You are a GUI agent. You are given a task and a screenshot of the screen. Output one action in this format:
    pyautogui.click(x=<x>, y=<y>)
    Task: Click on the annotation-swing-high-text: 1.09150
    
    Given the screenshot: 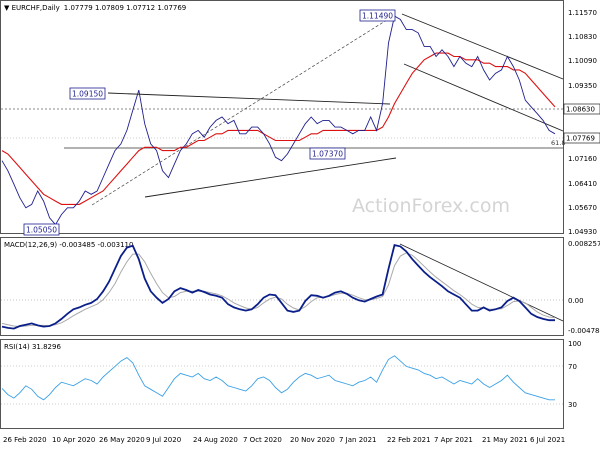 What is the action you would take?
    pyautogui.click(x=87, y=94)
    